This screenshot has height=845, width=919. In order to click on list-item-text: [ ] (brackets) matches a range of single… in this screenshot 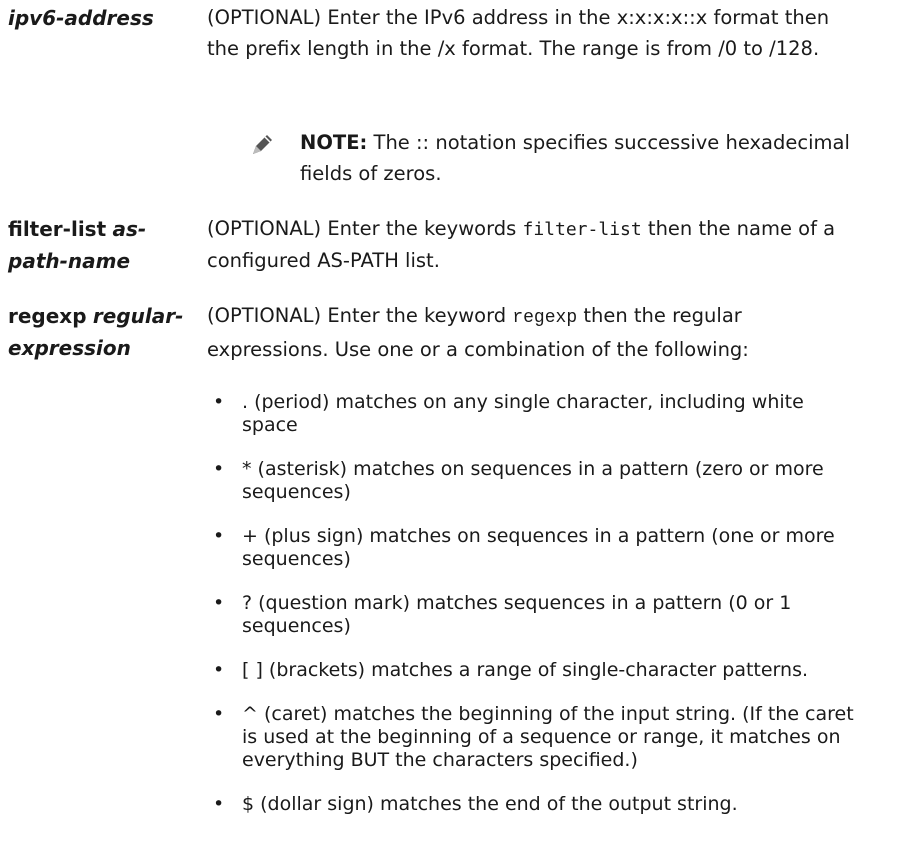, I will do `click(525, 670)`.